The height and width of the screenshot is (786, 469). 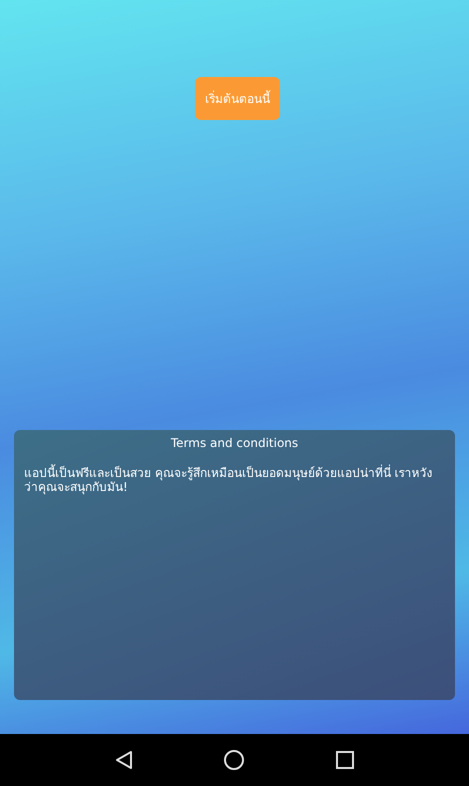 What do you see at coordinates (237, 98) in the screenshot?
I see `start-button: เริ่มต้นตอนนี้` at bounding box center [237, 98].